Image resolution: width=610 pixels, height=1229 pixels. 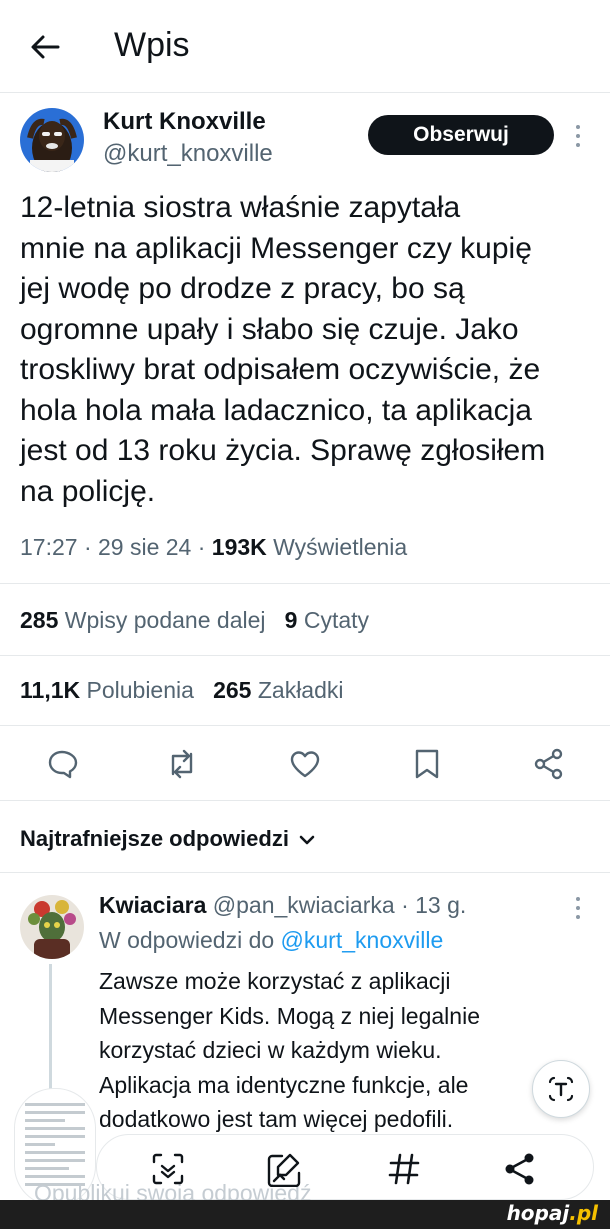 I want to click on hashtag-icon, so click(x=404, y=1169).